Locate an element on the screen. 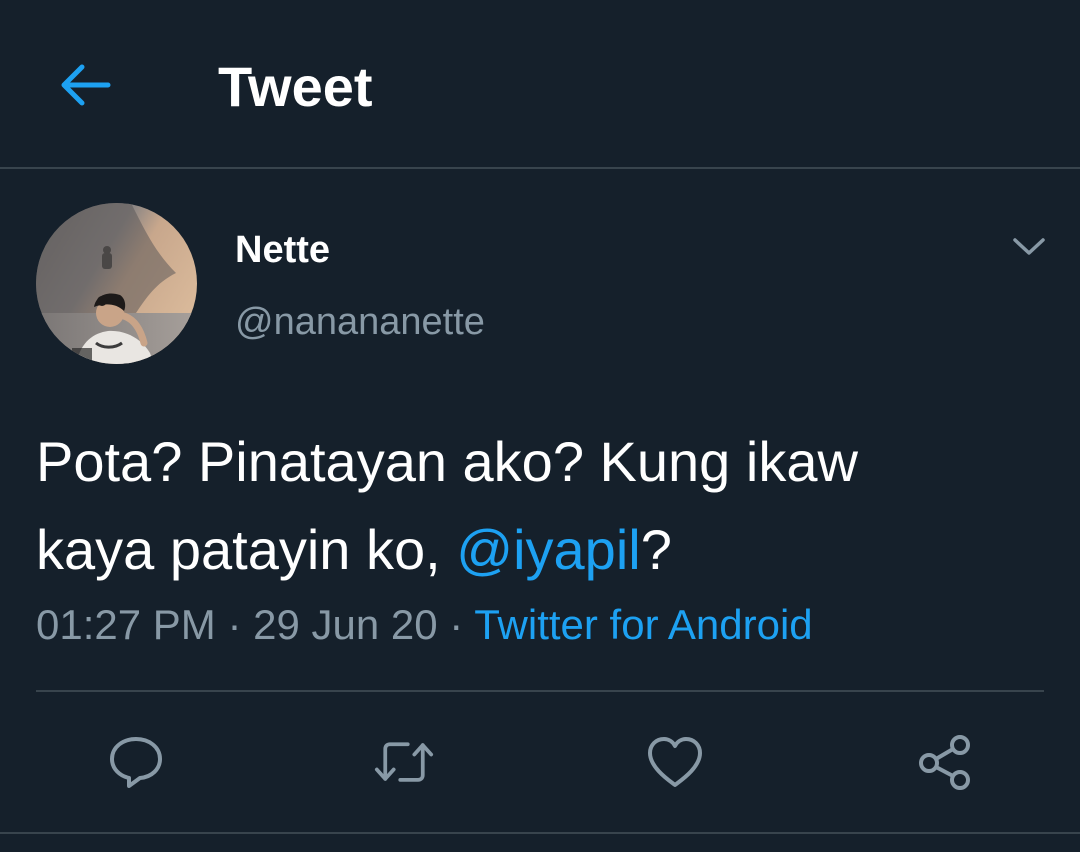 The image size is (1080, 852). bottom-divider is located at coordinates (540, 833).